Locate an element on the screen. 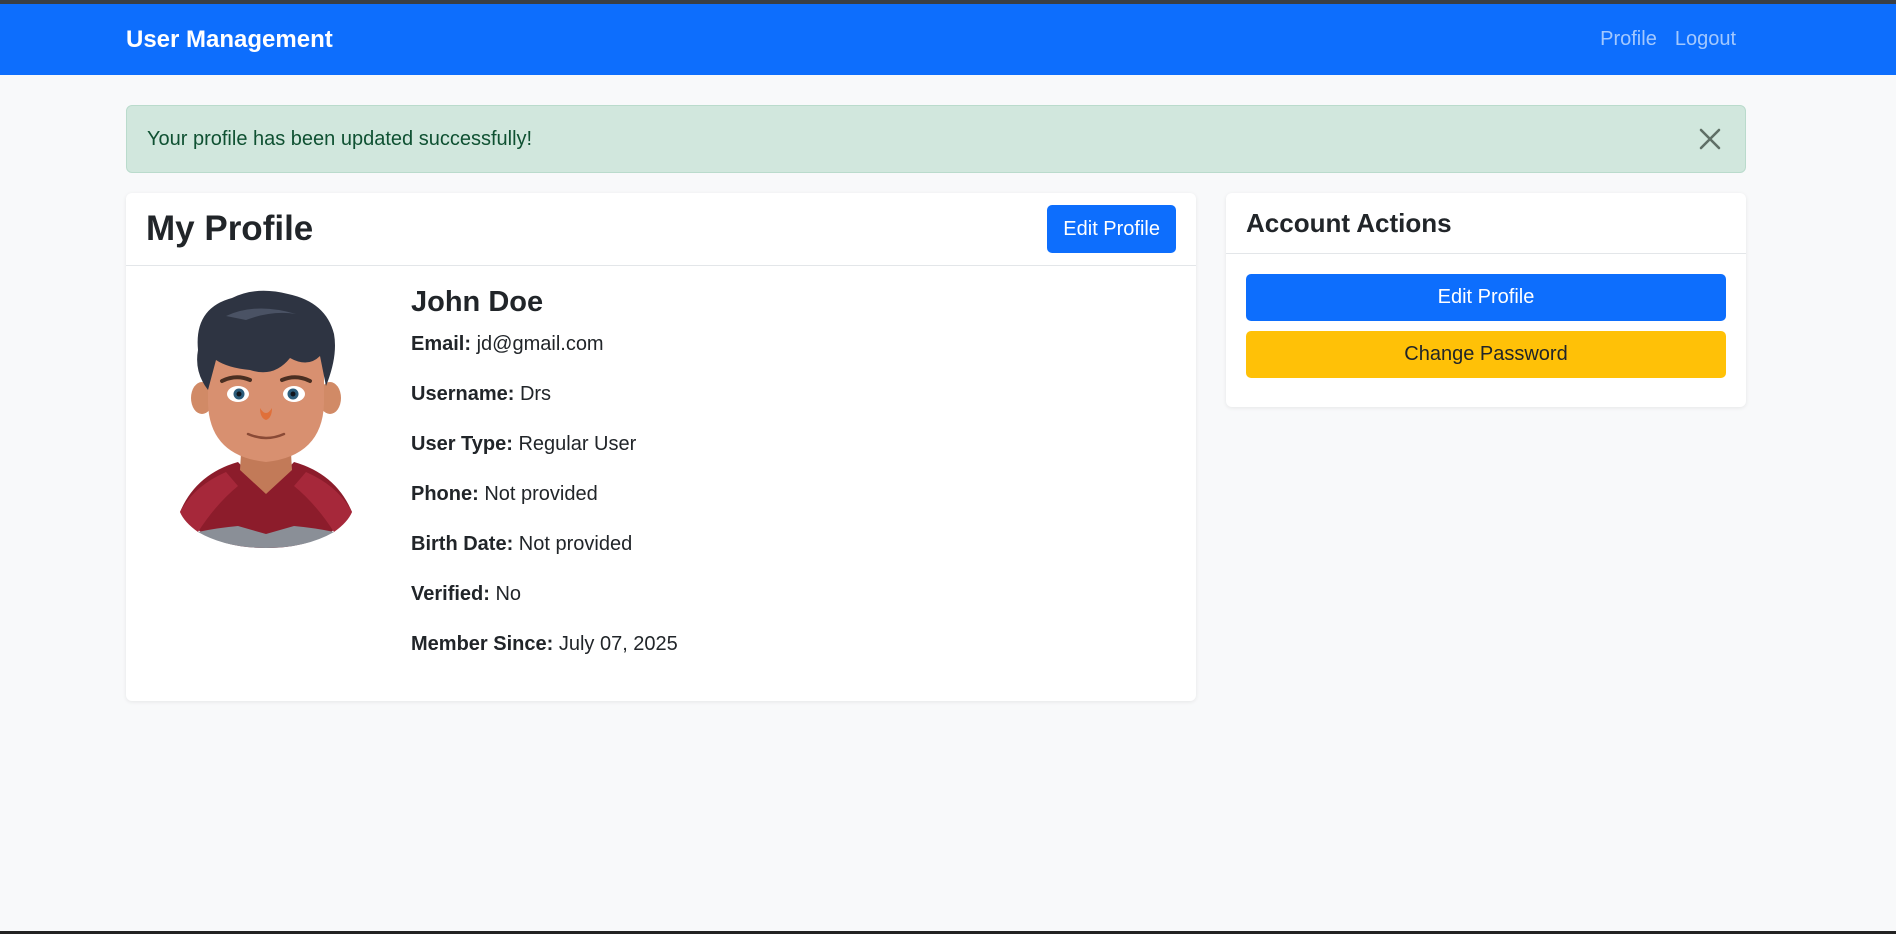 The image size is (1896, 934). change-password-button: Change Password is located at coordinates (1486, 354).